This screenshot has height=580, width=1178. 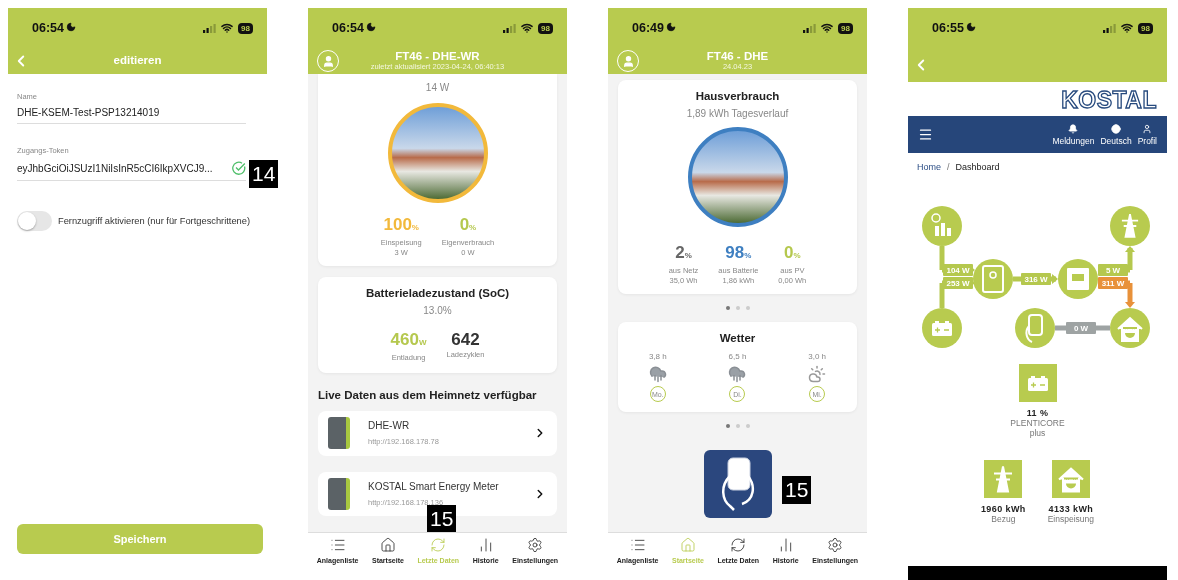 What do you see at coordinates (1003, 509) in the screenshot?
I see `energy-total: 1960 kWh` at bounding box center [1003, 509].